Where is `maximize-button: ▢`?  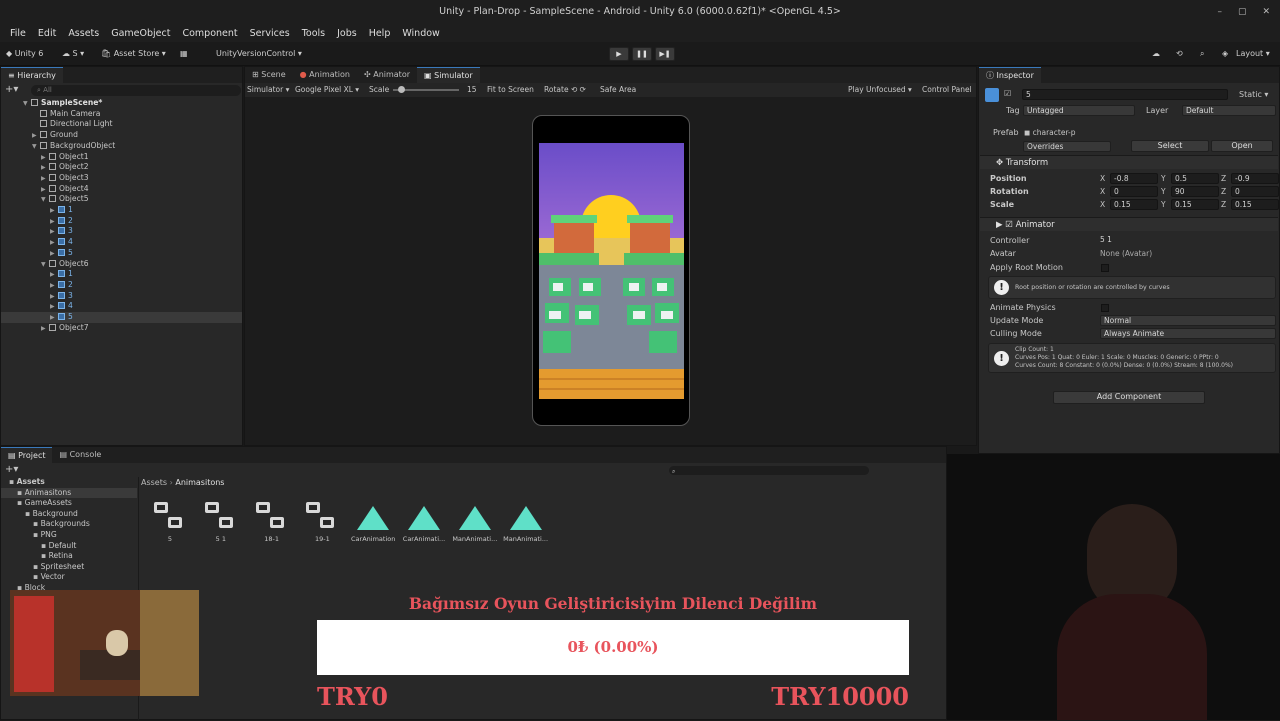 maximize-button: ▢ is located at coordinates (1242, 12).